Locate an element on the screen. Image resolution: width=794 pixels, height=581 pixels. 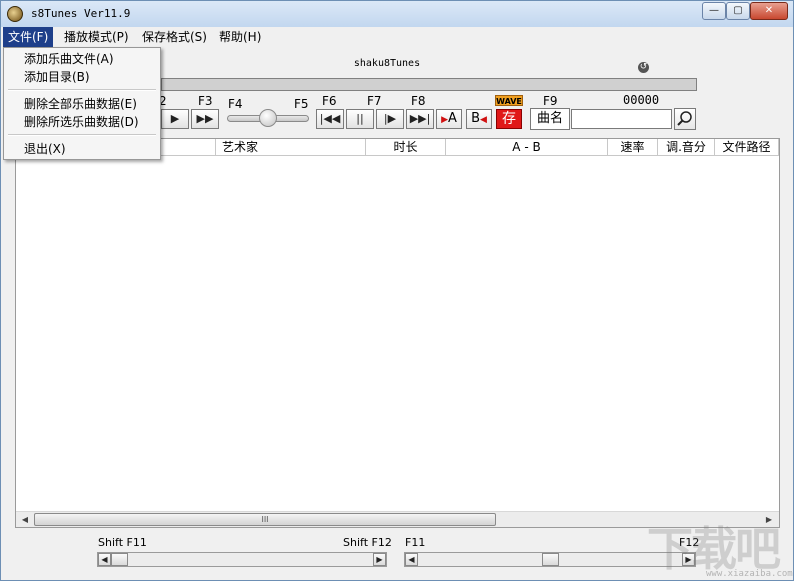
search-icon is located at coordinates (684, 118).